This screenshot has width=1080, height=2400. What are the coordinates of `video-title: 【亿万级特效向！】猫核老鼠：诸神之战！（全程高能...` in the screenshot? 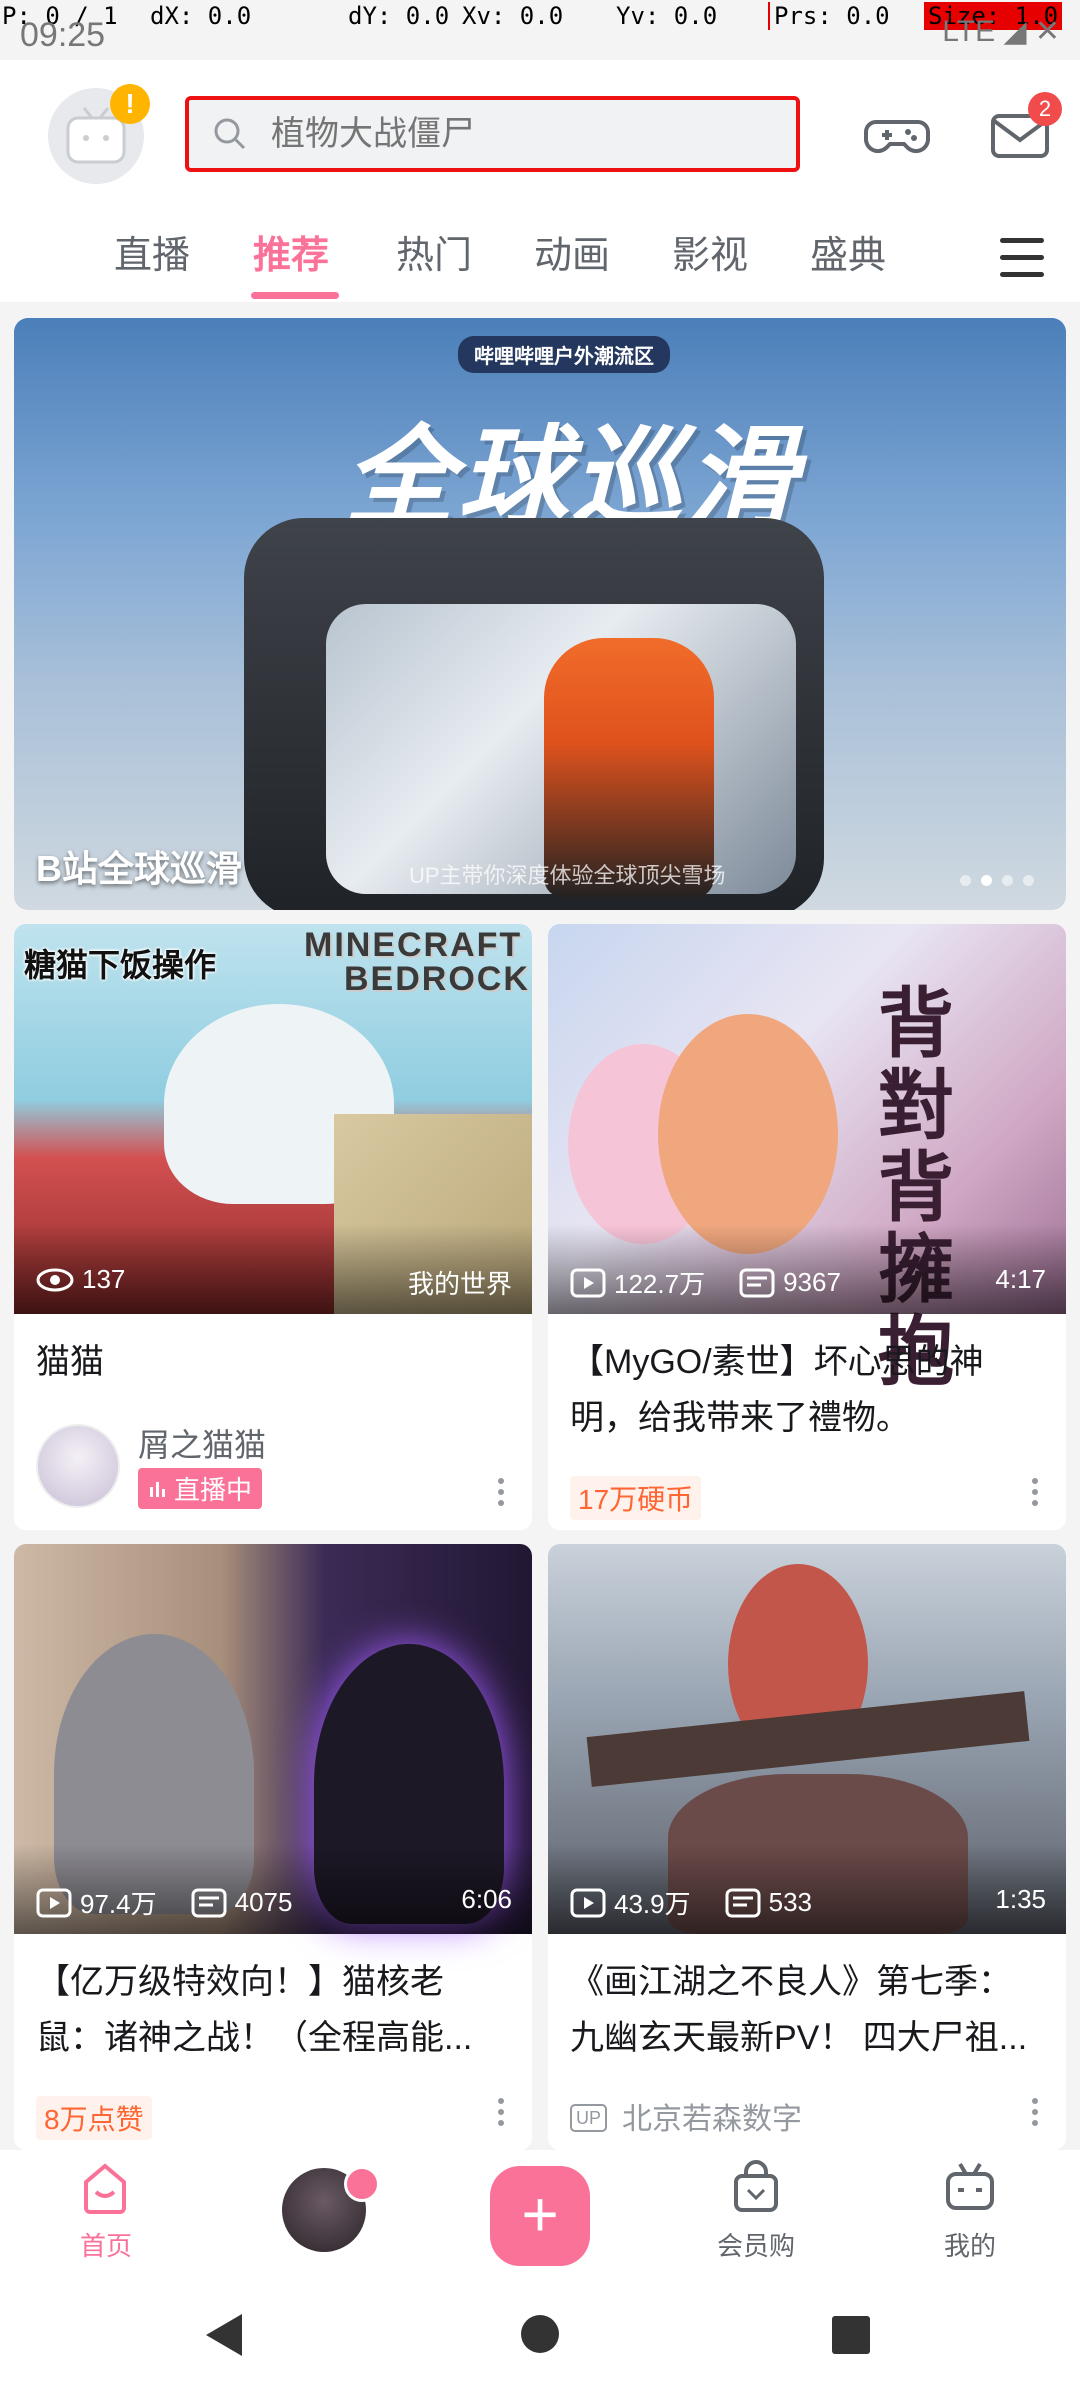 It's located at (254, 2010).